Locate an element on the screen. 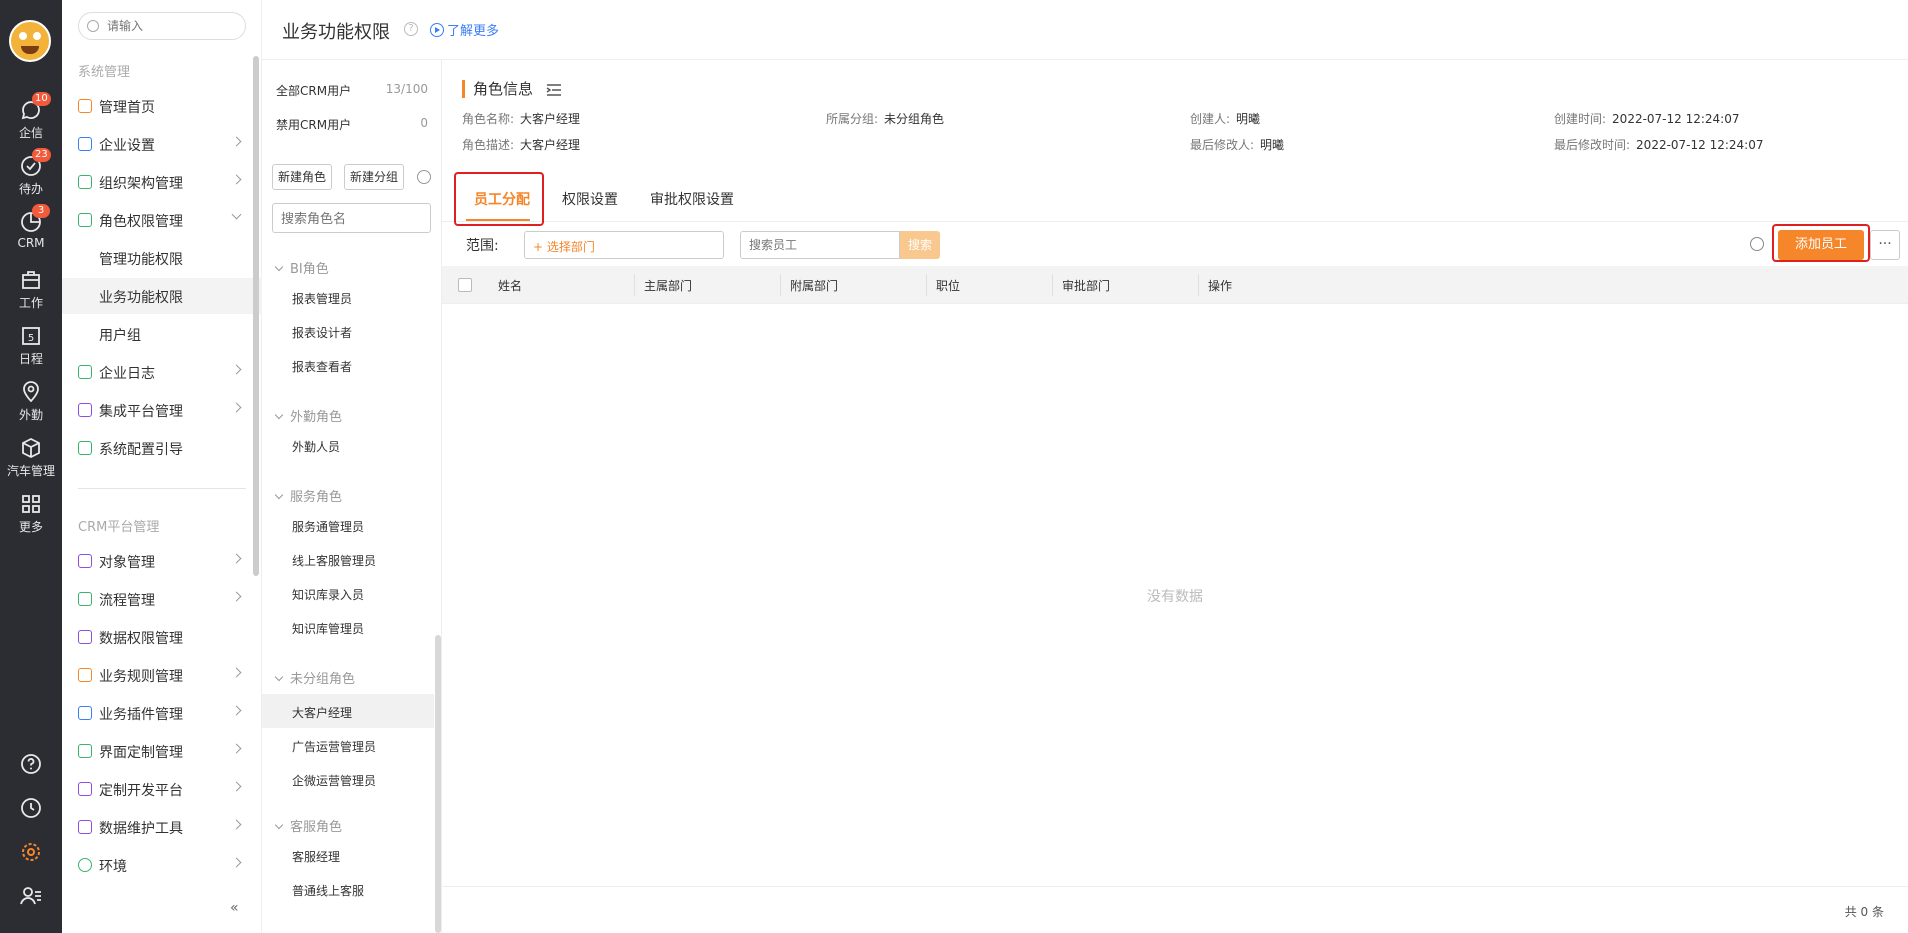 Image resolution: width=1908 pixels, height=933 pixels. role-item-selected: 大客户经理 is located at coordinates (348, 711).